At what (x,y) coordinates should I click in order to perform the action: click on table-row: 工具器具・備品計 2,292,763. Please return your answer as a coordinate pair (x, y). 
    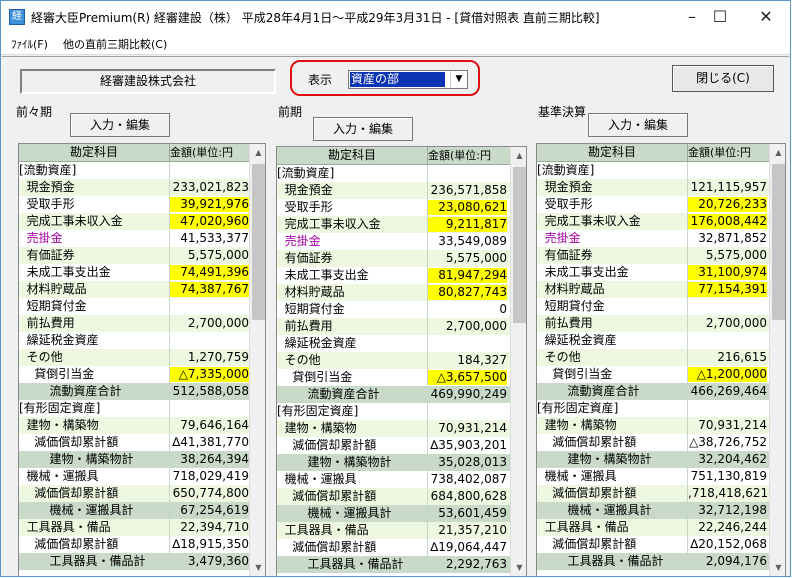
    Looking at the image, I should click on (394, 564).